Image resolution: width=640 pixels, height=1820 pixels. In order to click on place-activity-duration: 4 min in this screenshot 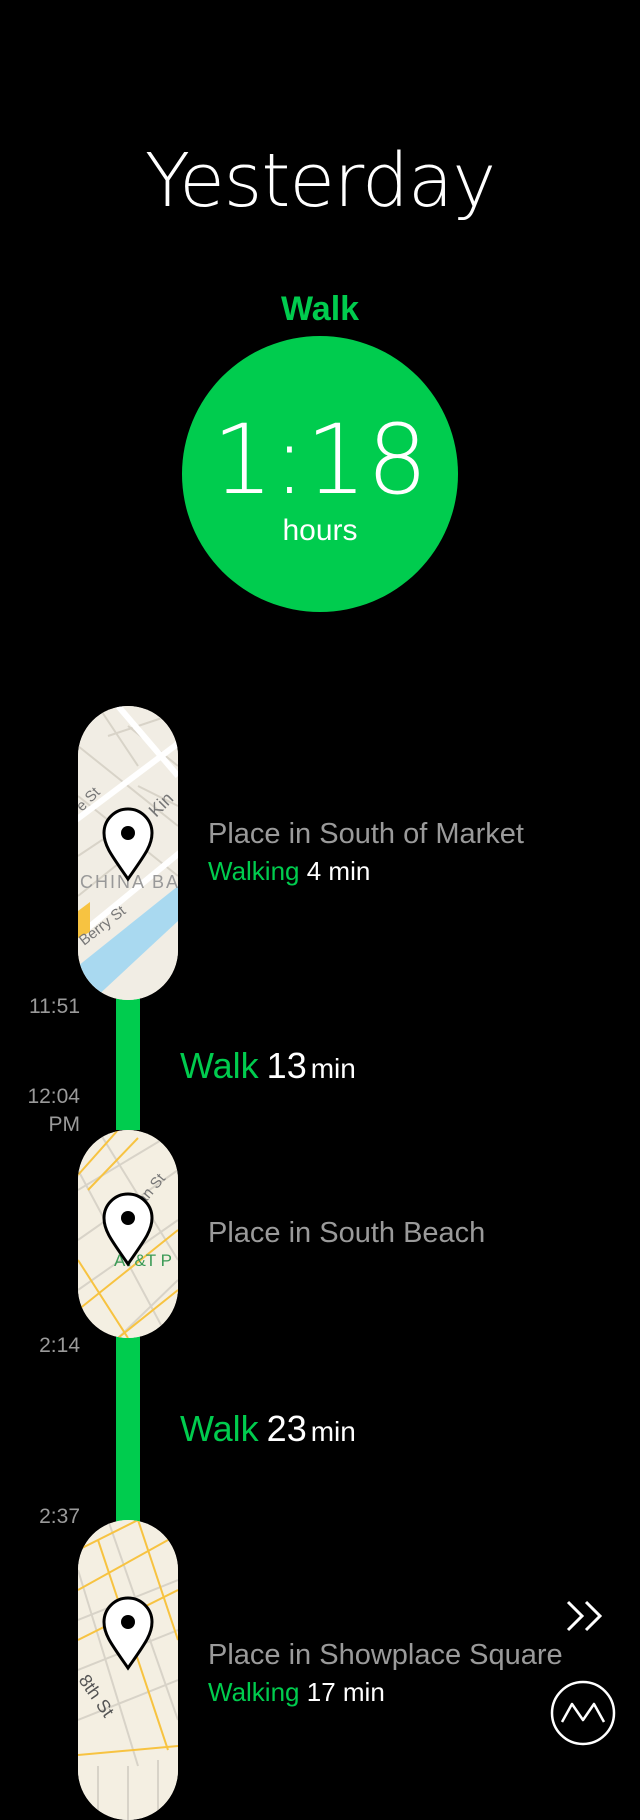, I will do `click(338, 871)`.